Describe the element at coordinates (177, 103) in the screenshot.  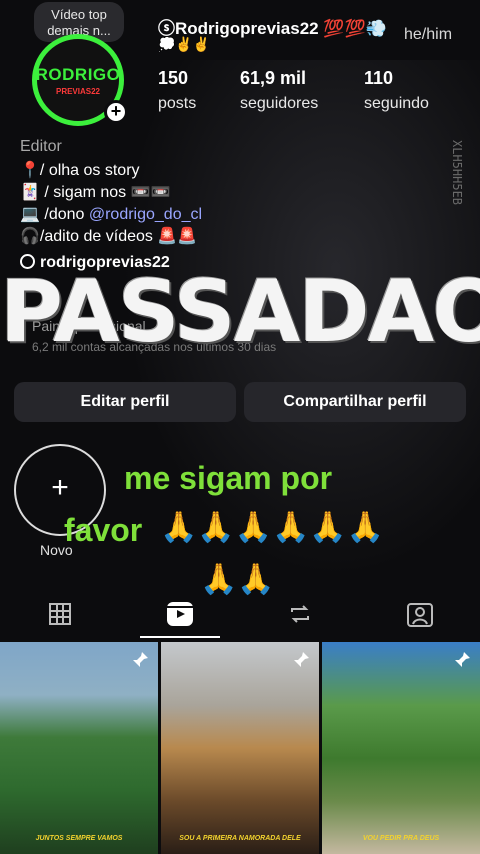
I see `posts-label: posts` at that location.